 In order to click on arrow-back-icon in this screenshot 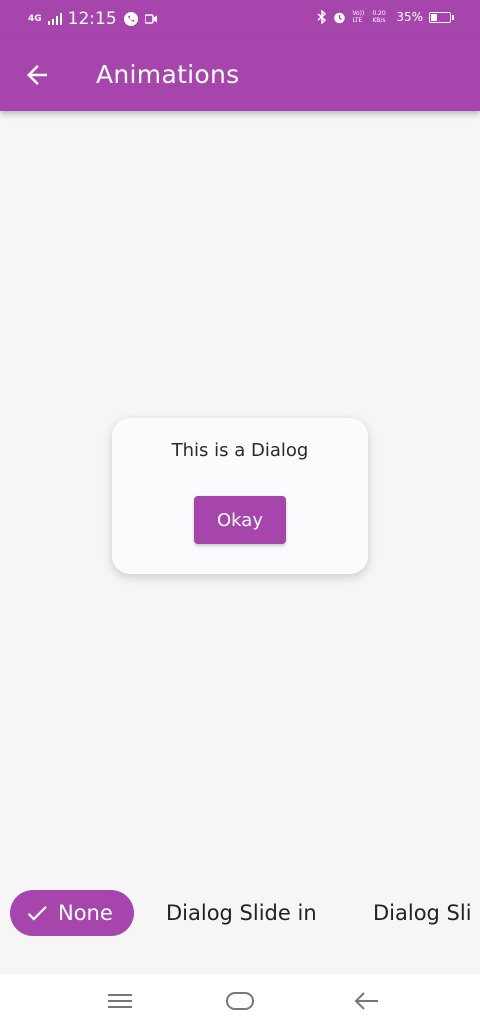, I will do `click(37, 75)`.